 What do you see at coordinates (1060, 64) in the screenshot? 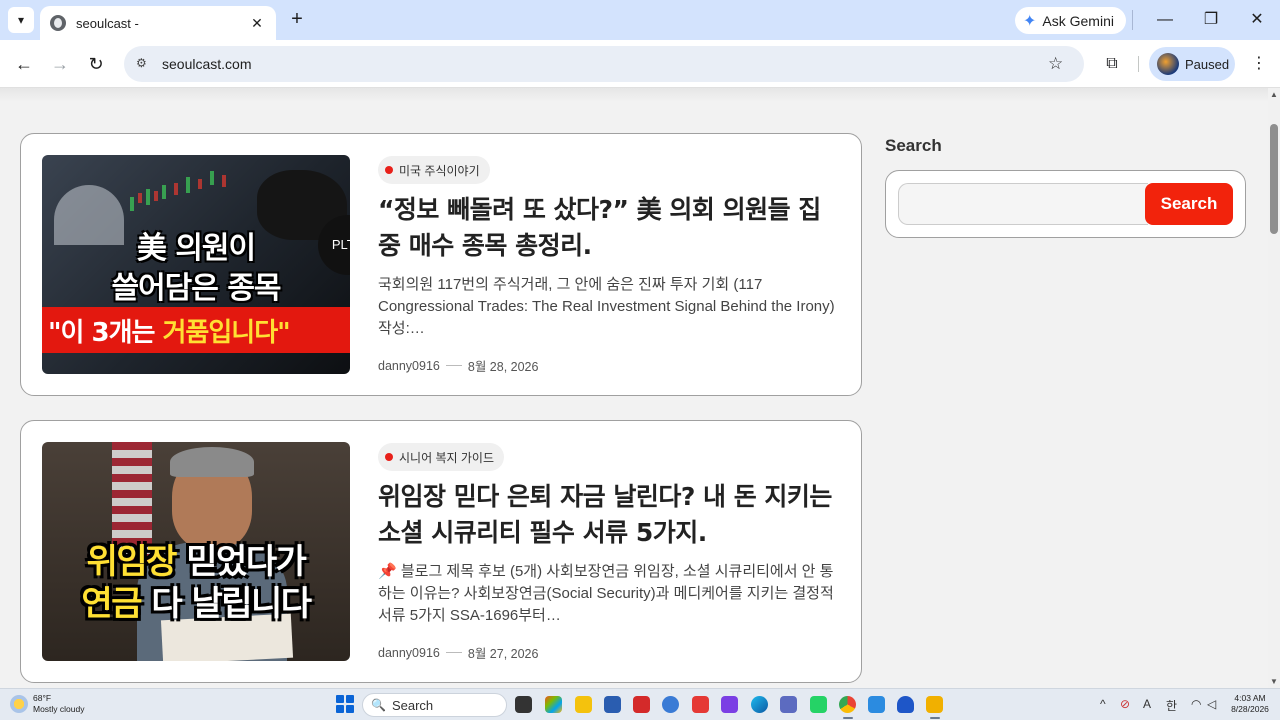
I see `bookmark-star-icon: ☆` at bounding box center [1060, 64].